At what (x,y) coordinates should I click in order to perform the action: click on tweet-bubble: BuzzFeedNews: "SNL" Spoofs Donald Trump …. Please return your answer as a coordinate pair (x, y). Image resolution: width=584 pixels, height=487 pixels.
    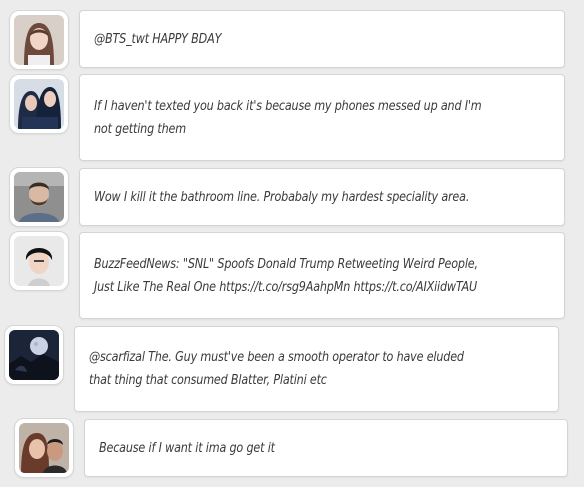
    Looking at the image, I should click on (322, 275).